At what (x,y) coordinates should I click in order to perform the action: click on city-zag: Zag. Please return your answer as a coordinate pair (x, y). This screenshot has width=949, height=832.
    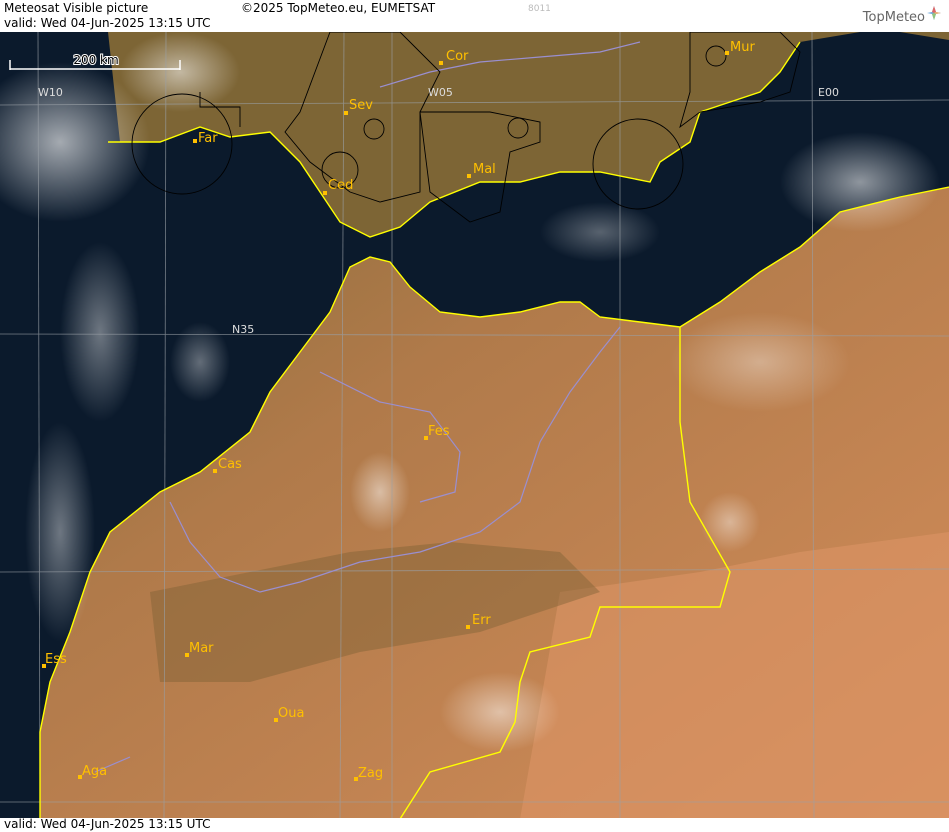
    Looking at the image, I should click on (368, 773).